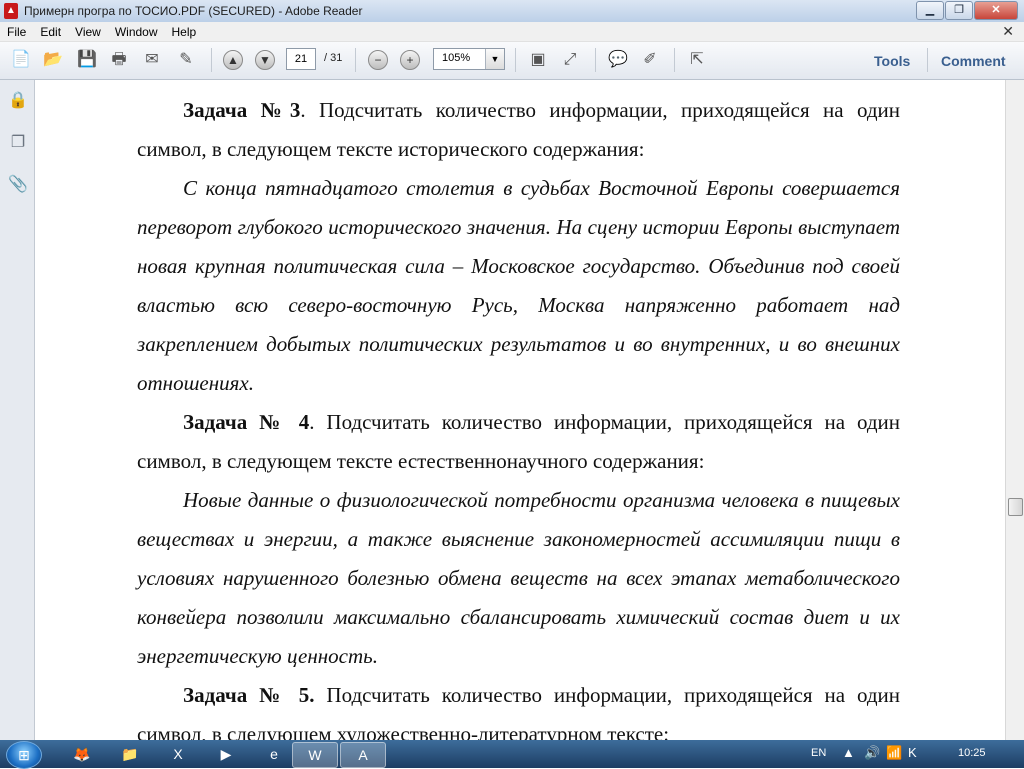 This screenshot has width=1024, height=769. What do you see at coordinates (315, 755) in the screenshot?
I see `word-icon: W` at bounding box center [315, 755].